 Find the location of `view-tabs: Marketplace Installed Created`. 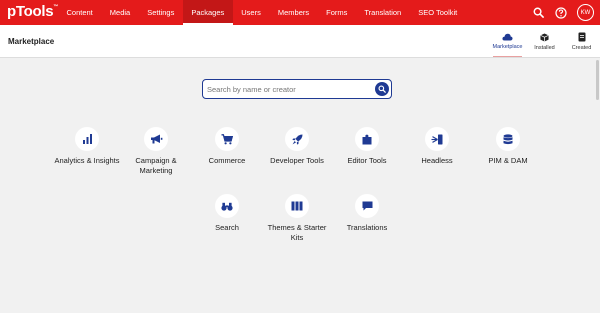

view-tabs: Marketplace Installed Created is located at coordinates (544, 41).